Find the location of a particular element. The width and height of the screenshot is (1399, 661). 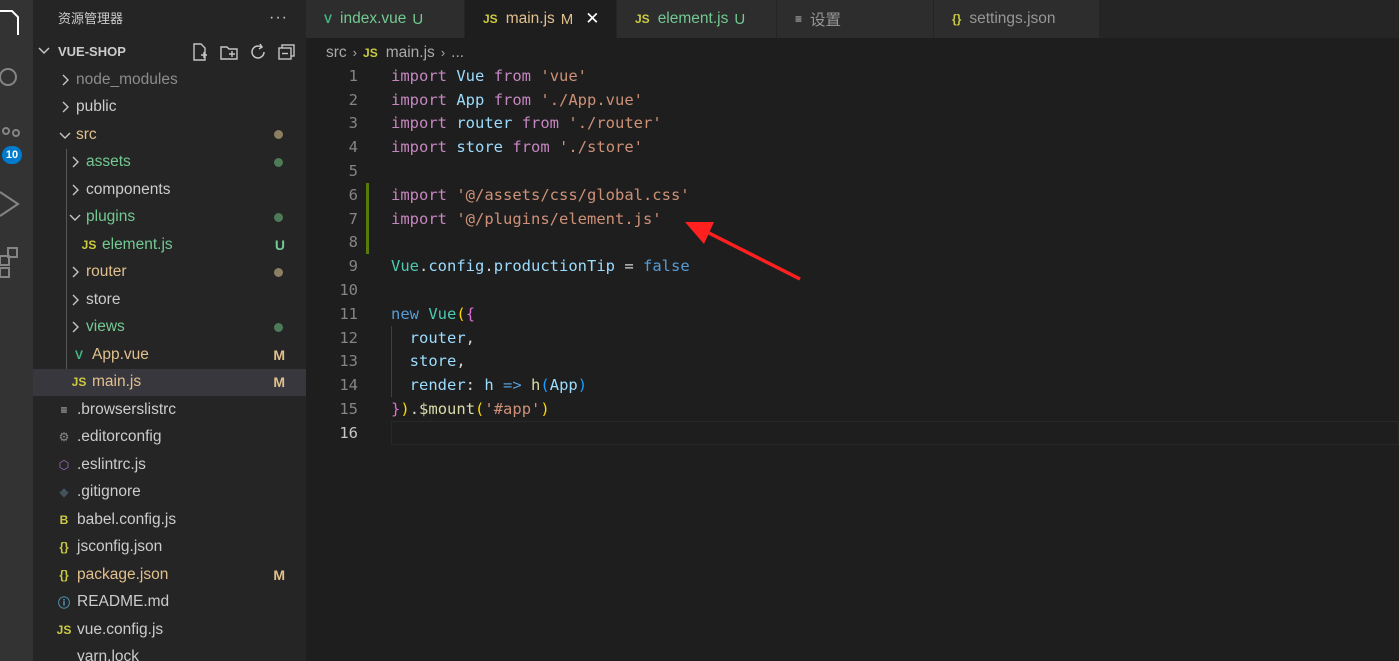

code-line: 8 is located at coordinates (852, 242).